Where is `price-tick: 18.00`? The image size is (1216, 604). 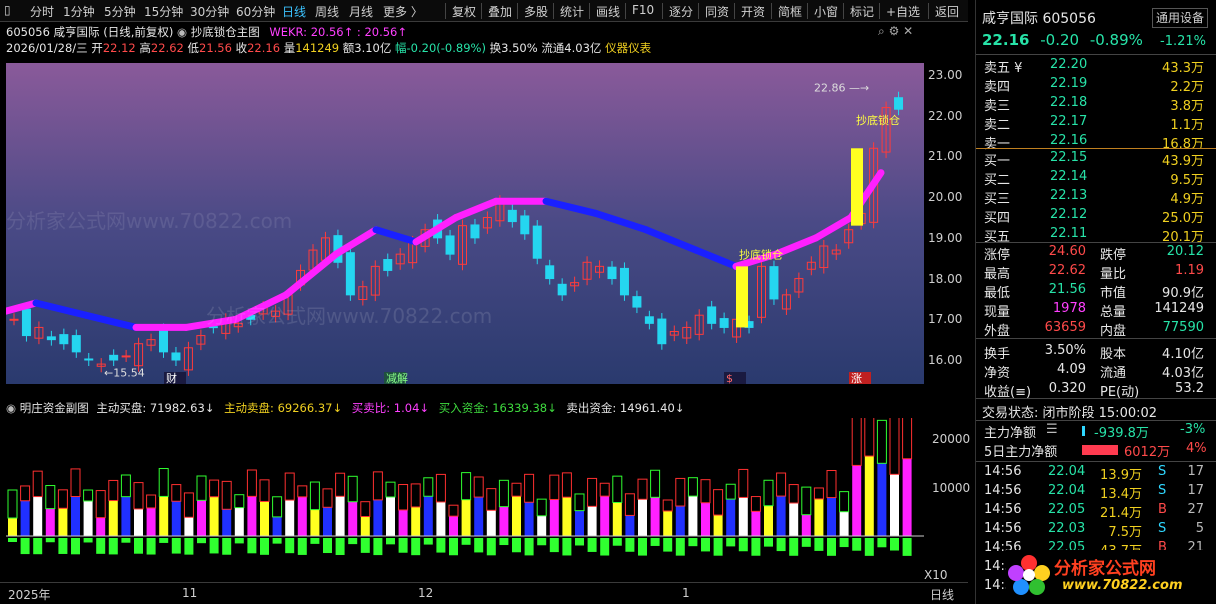 price-tick: 18.00 is located at coordinates (945, 278).